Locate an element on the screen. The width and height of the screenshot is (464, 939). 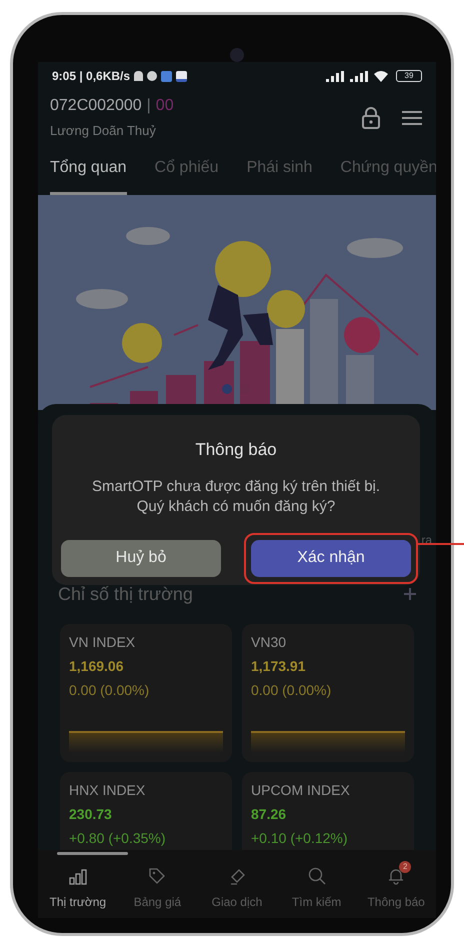
section-title: Chỉ số thị trường is located at coordinates (126, 594).